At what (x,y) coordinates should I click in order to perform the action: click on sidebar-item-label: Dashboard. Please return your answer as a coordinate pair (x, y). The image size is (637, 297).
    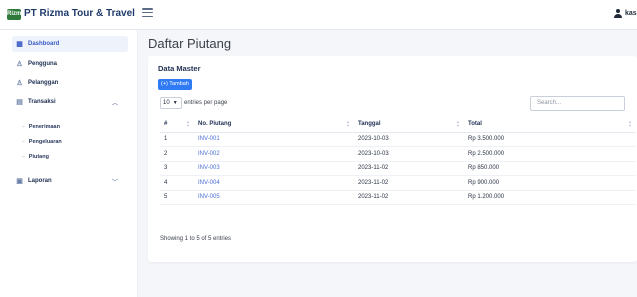
    Looking at the image, I should click on (44, 44).